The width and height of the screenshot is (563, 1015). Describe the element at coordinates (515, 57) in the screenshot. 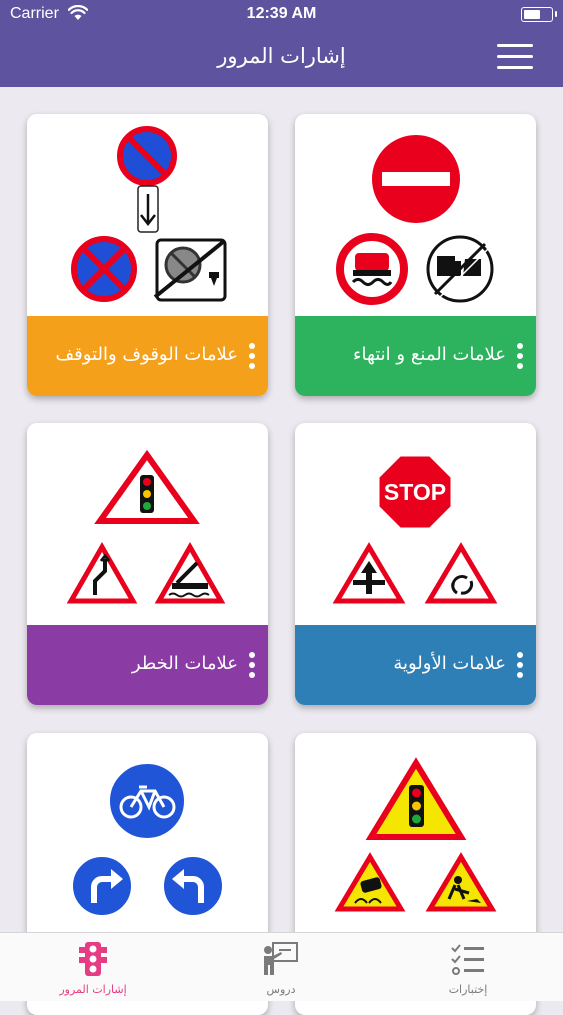

I see `hamburger-menu-button` at that location.